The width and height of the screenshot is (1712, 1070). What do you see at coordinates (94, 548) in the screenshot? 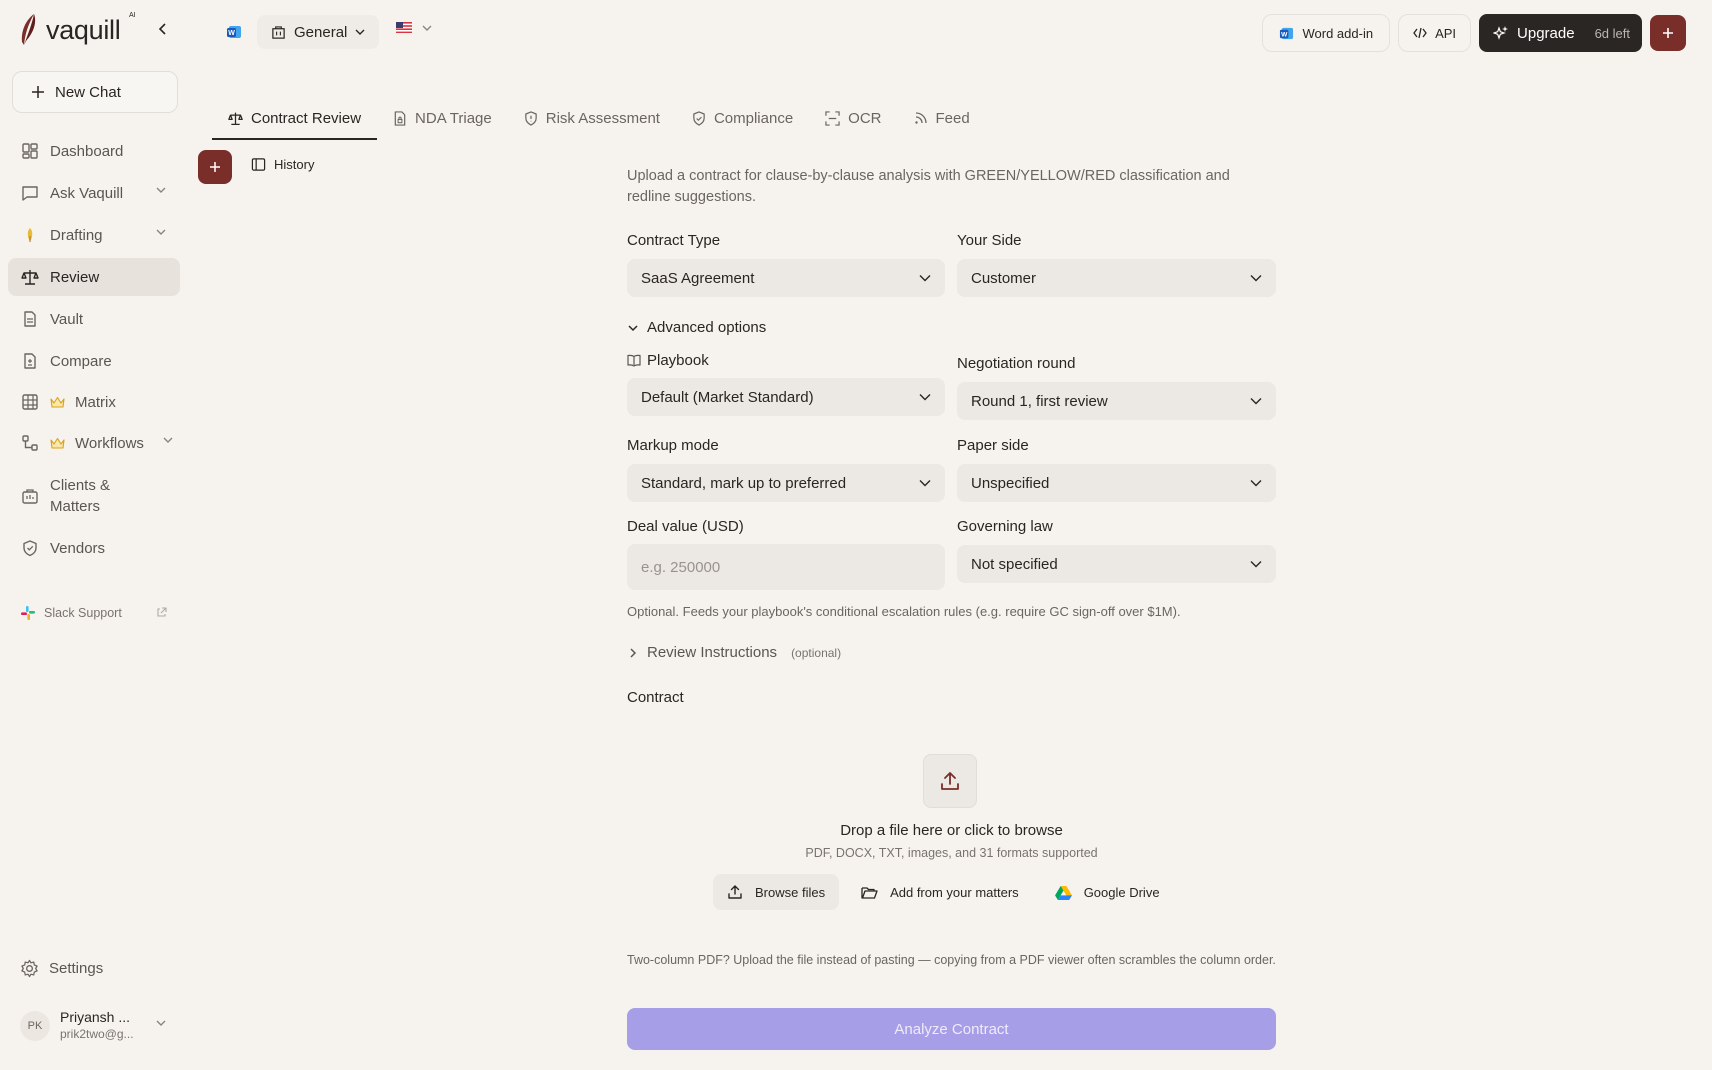
I see `sidebar-item-vendors: Vendors` at bounding box center [94, 548].